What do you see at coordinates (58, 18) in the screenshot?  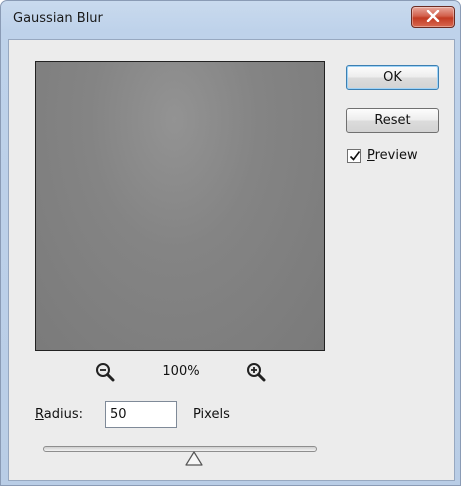 I see `window-title: Gaussian Blur` at bounding box center [58, 18].